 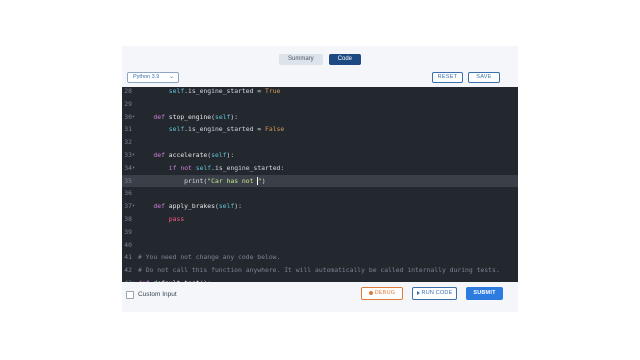 I want to click on line-number: 38, so click(x=128, y=219).